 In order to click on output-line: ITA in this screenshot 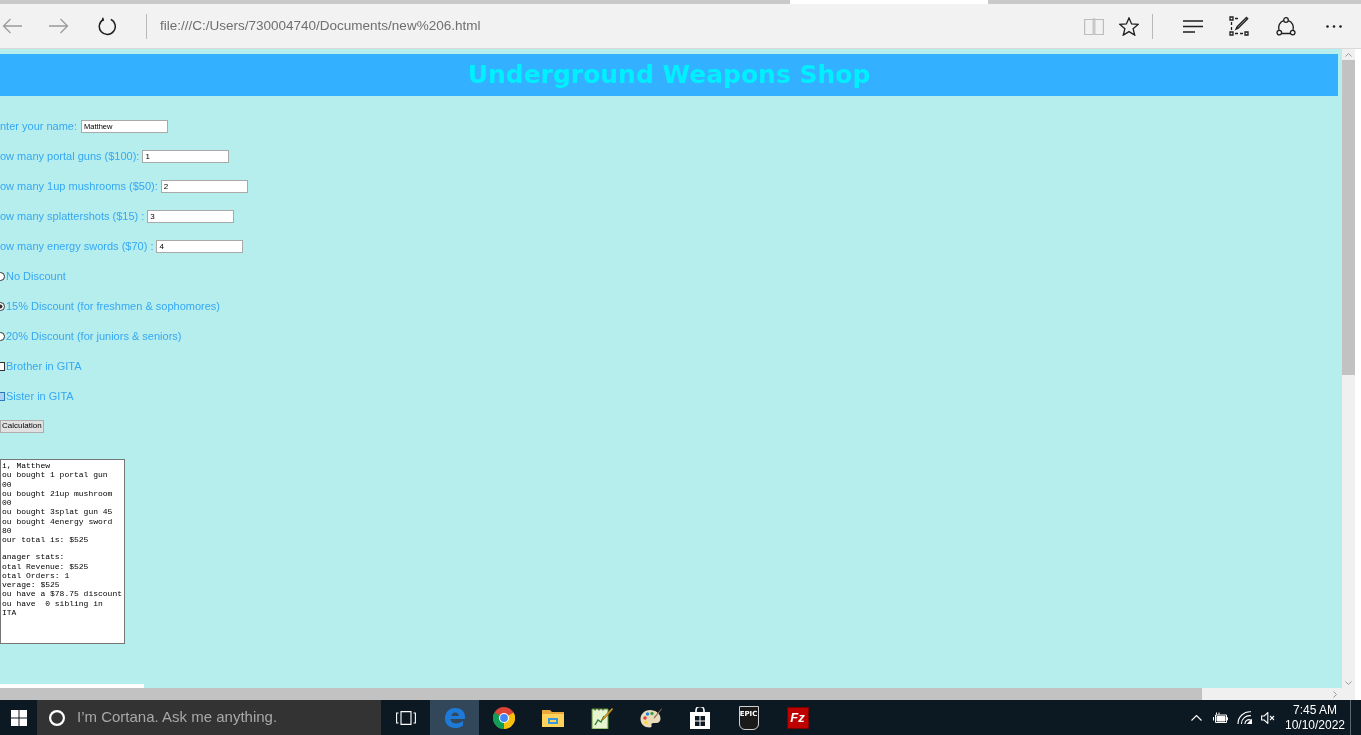, I will do `click(10, 612)`.